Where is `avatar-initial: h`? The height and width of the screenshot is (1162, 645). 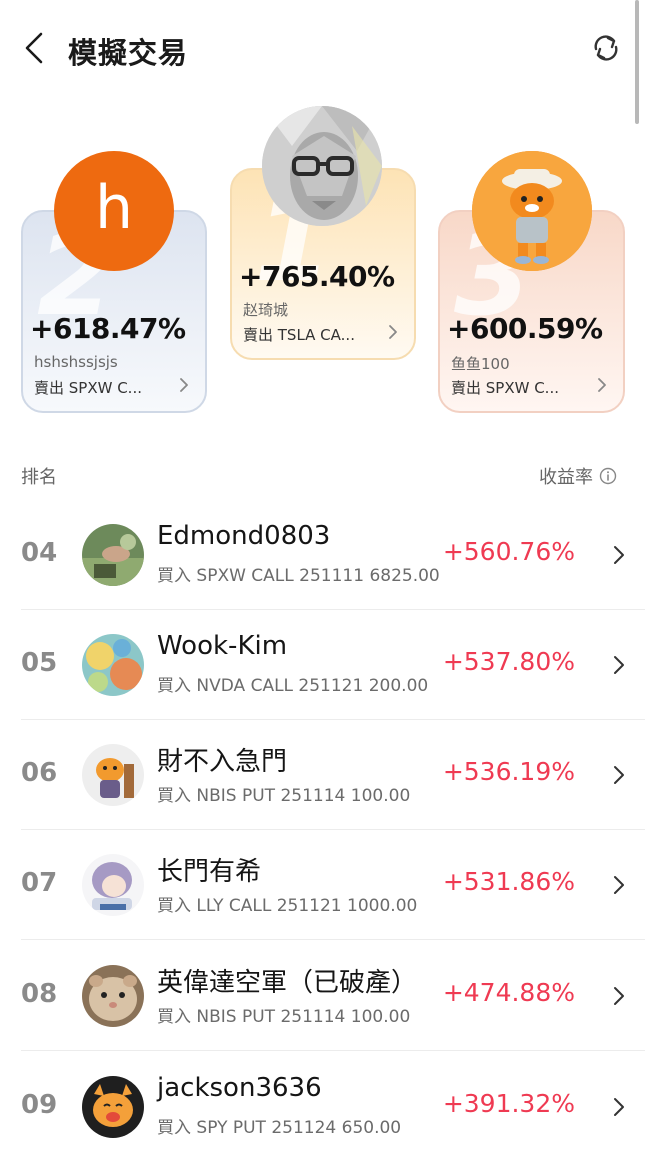
avatar-initial: h is located at coordinates (114, 208).